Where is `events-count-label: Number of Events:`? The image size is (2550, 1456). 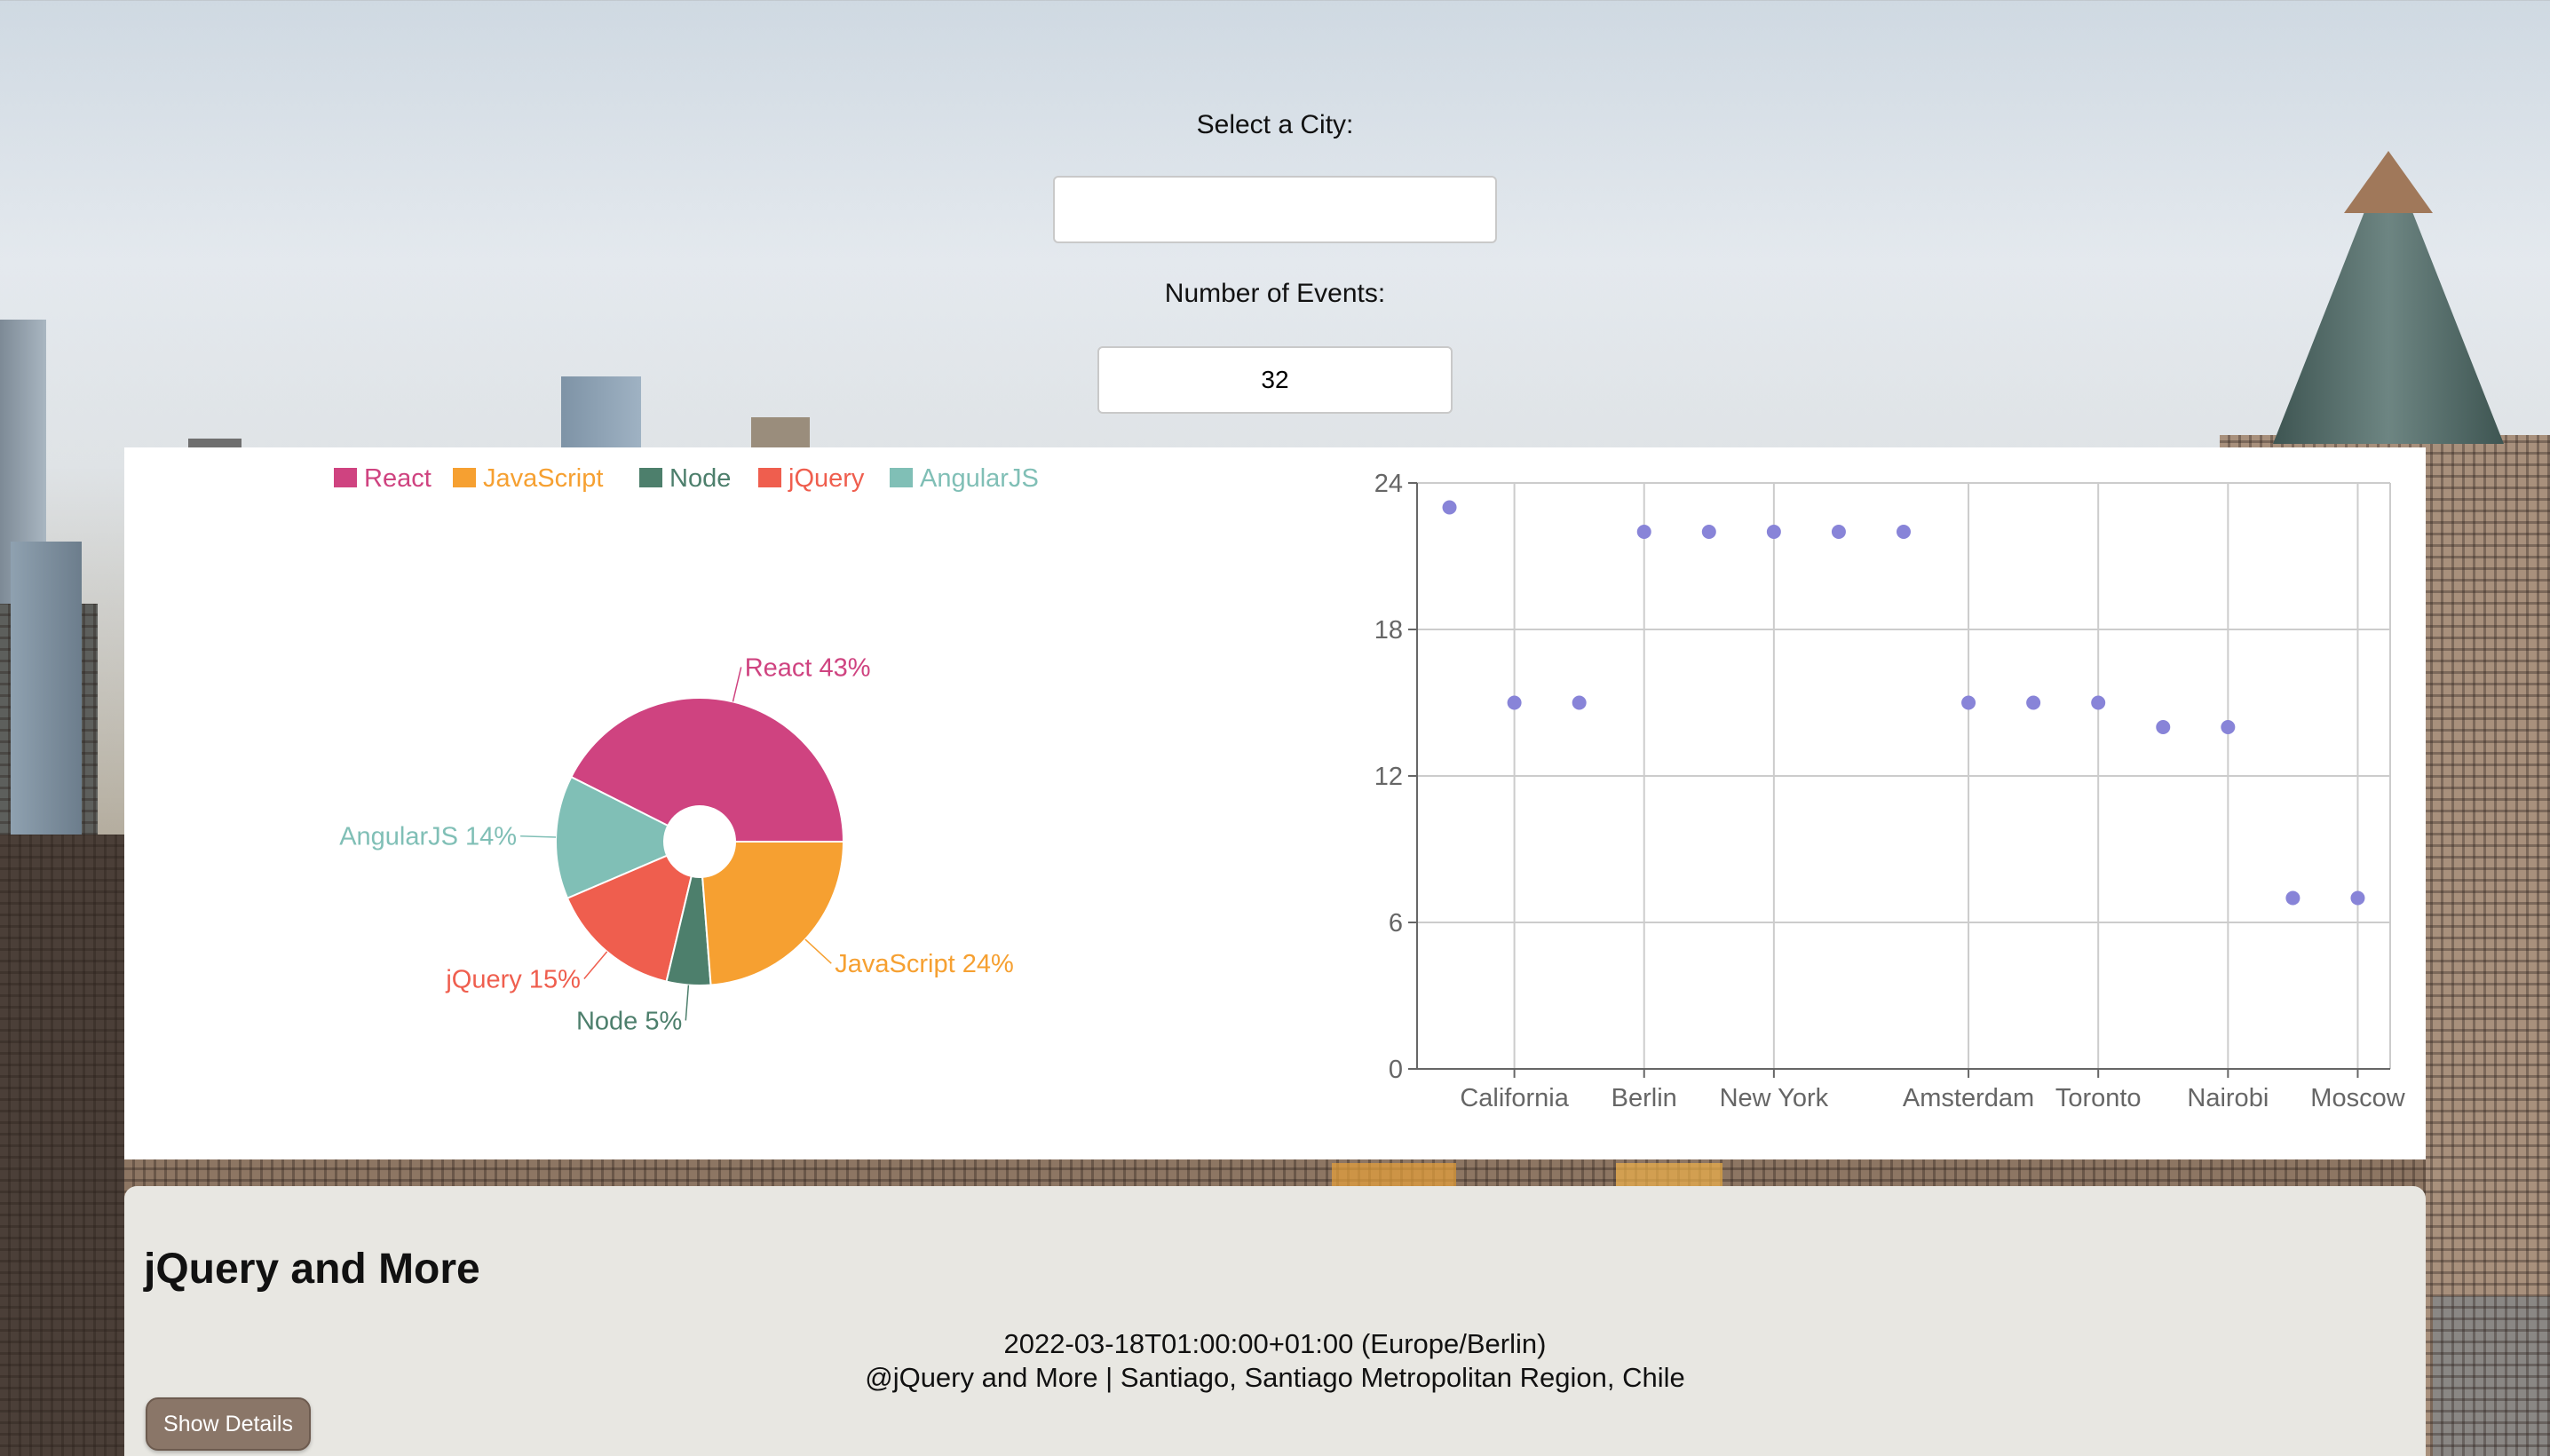
events-count-label: Number of Events: is located at coordinates (1275, 293).